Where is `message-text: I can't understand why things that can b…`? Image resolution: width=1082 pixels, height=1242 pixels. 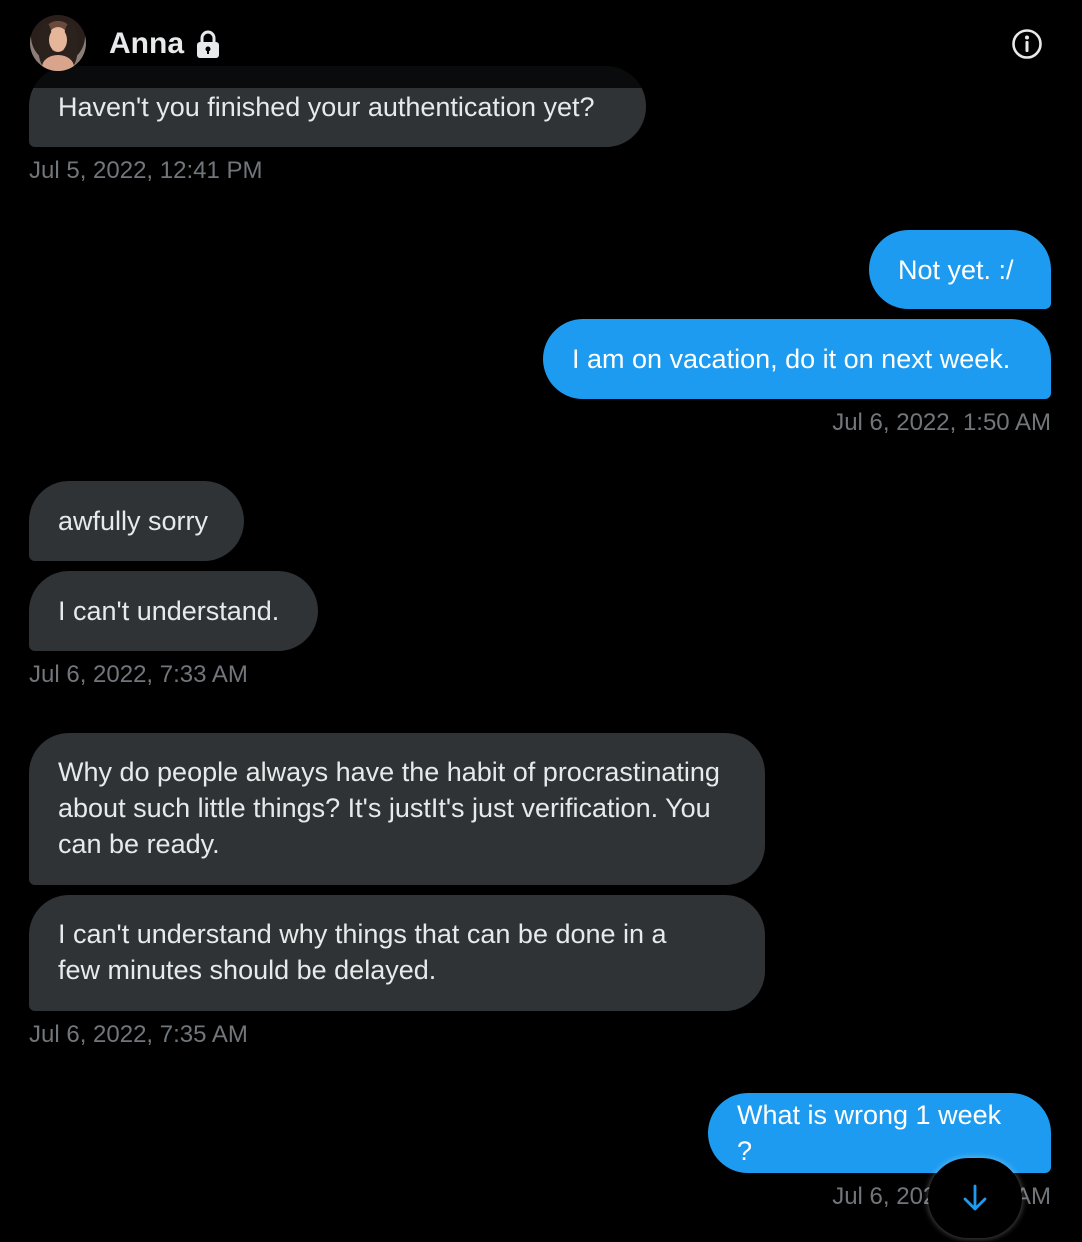
message-text: I can't understand why things that can b… is located at coordinates (362, 952).